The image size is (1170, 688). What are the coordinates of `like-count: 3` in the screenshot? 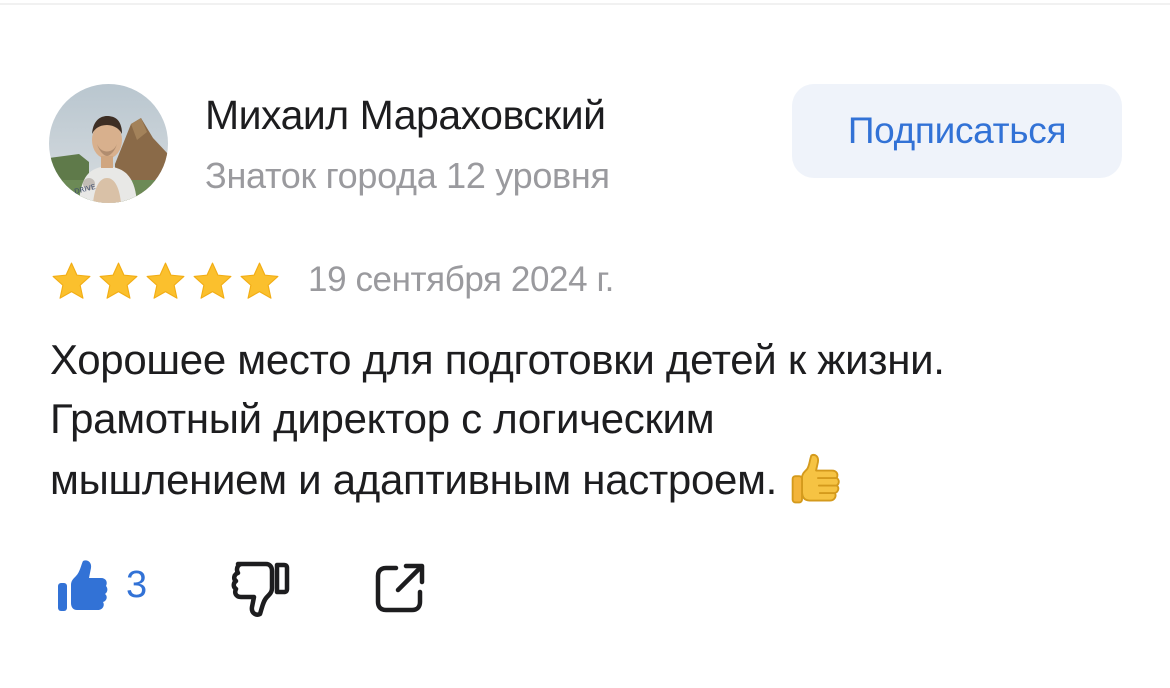 It's located at (137, 584).